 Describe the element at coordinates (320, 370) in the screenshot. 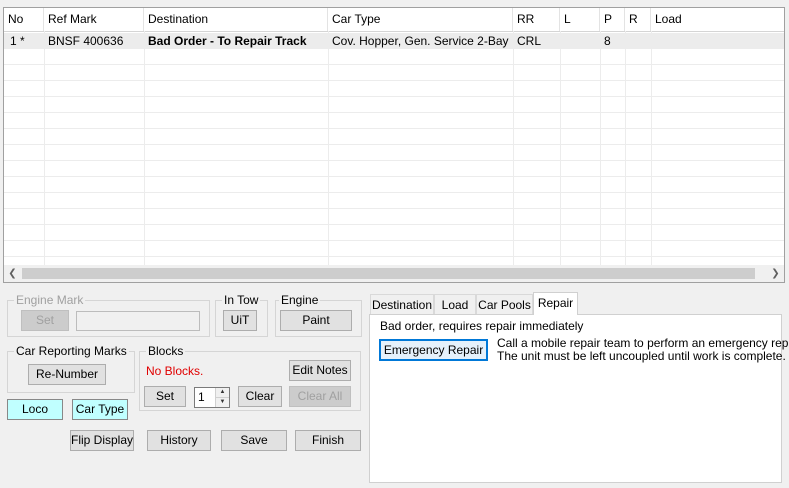

I see `edit-notes-button: Edit Notes` at that location.